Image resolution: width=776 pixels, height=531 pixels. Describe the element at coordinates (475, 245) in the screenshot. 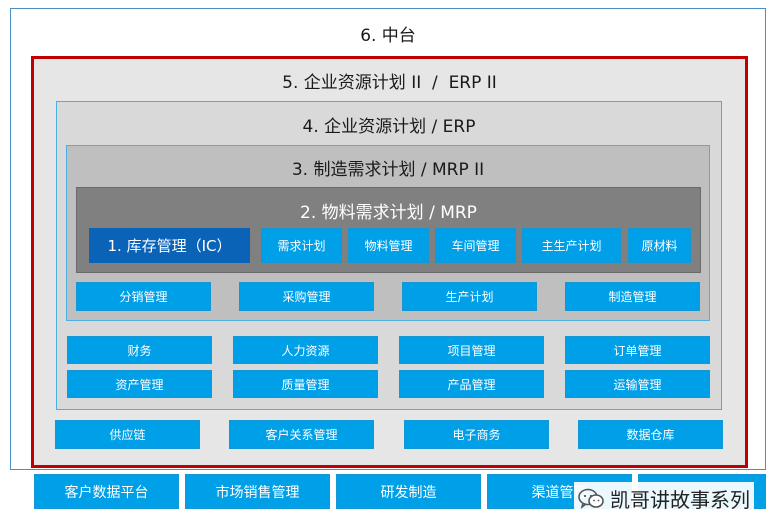

I see `mrp-module-workshop-management: 车间管理` at that location.